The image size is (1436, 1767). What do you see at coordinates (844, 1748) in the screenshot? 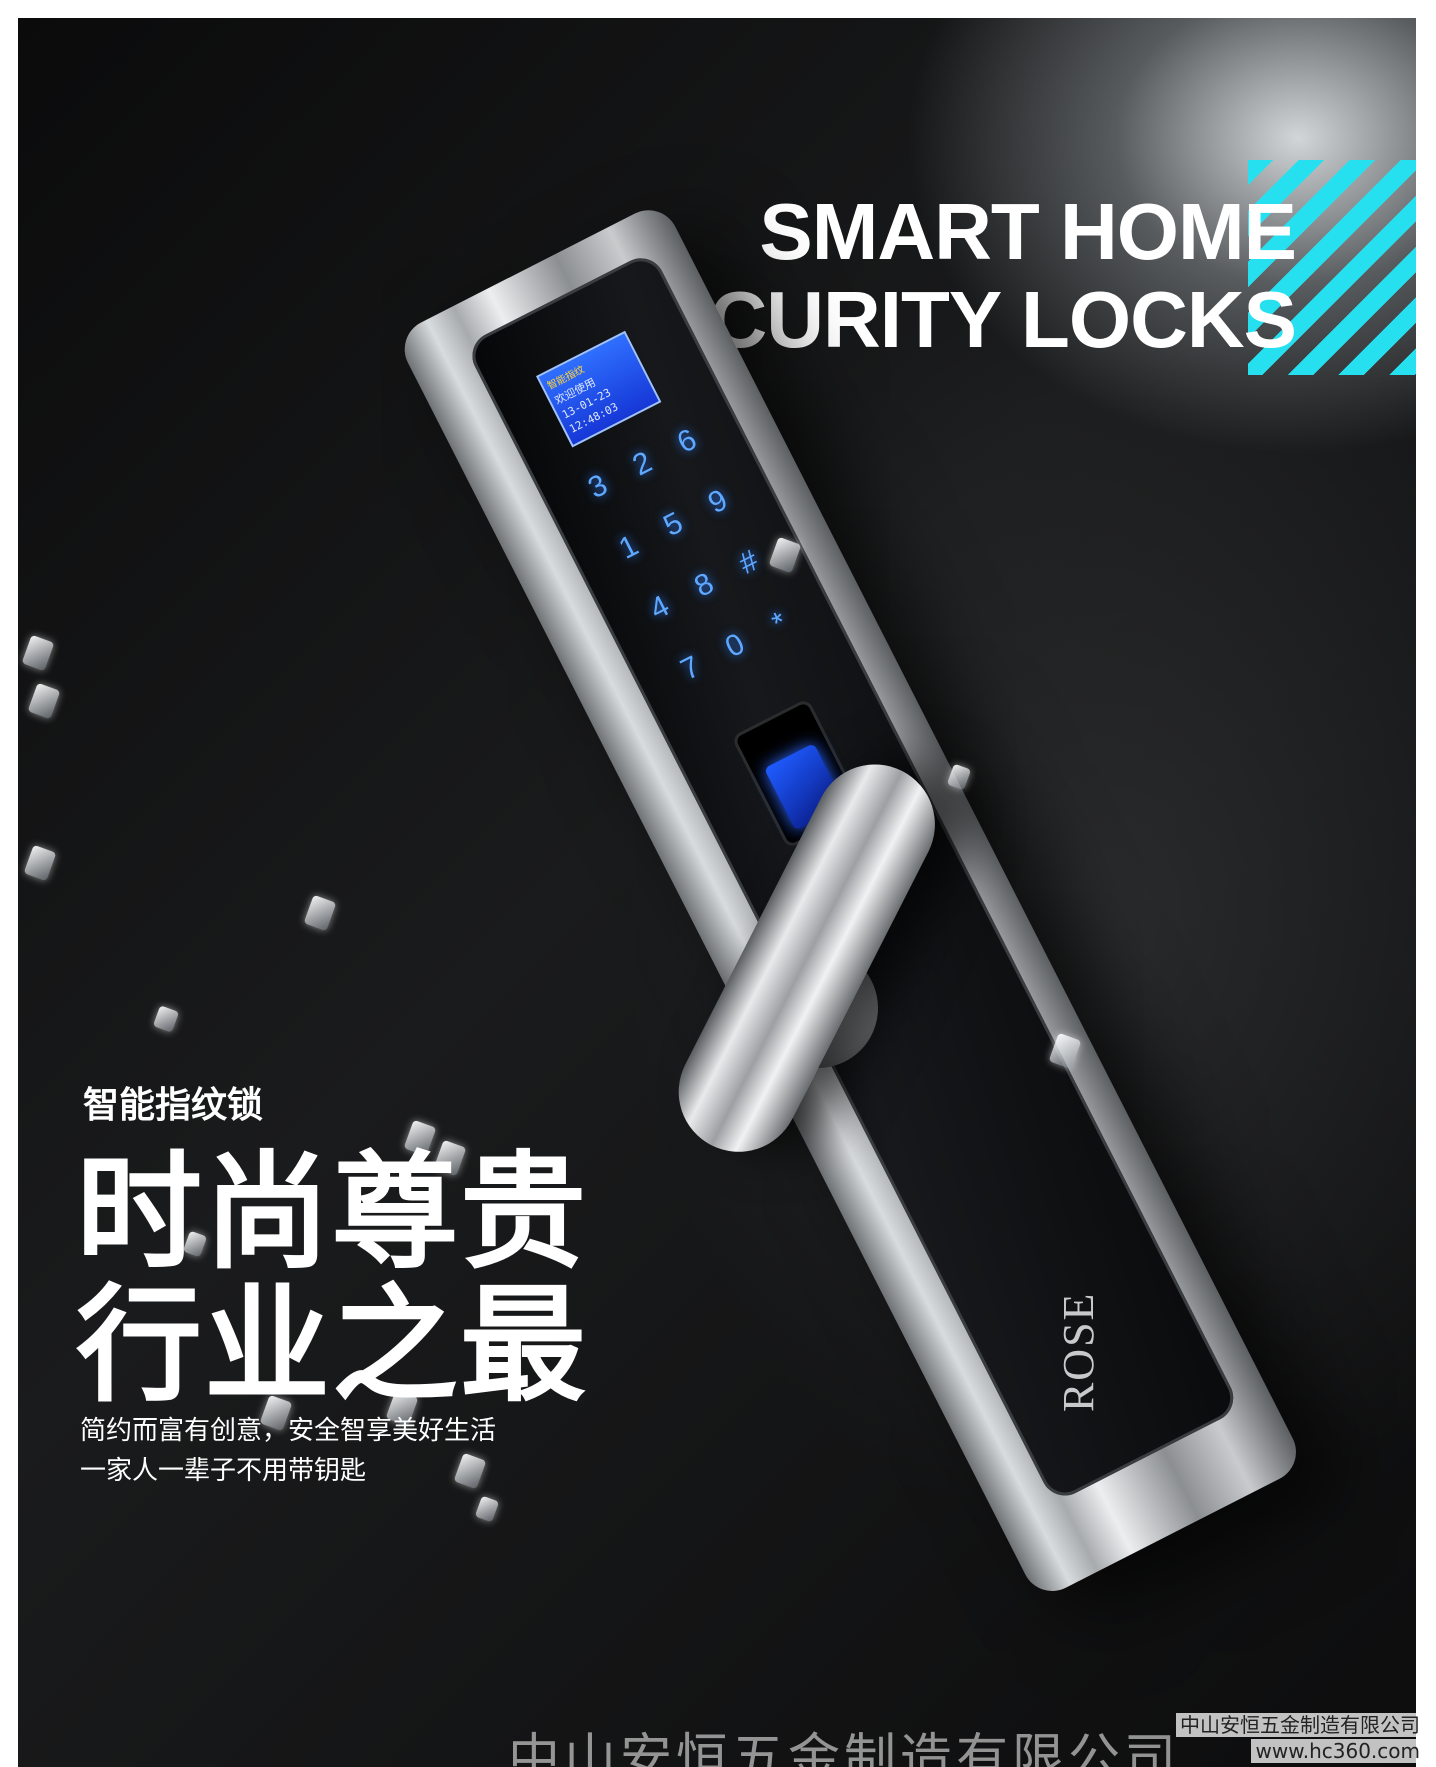
I see `company-watermark: 中山安恒五金制造有限公司` at bounding box center [844, 1748].